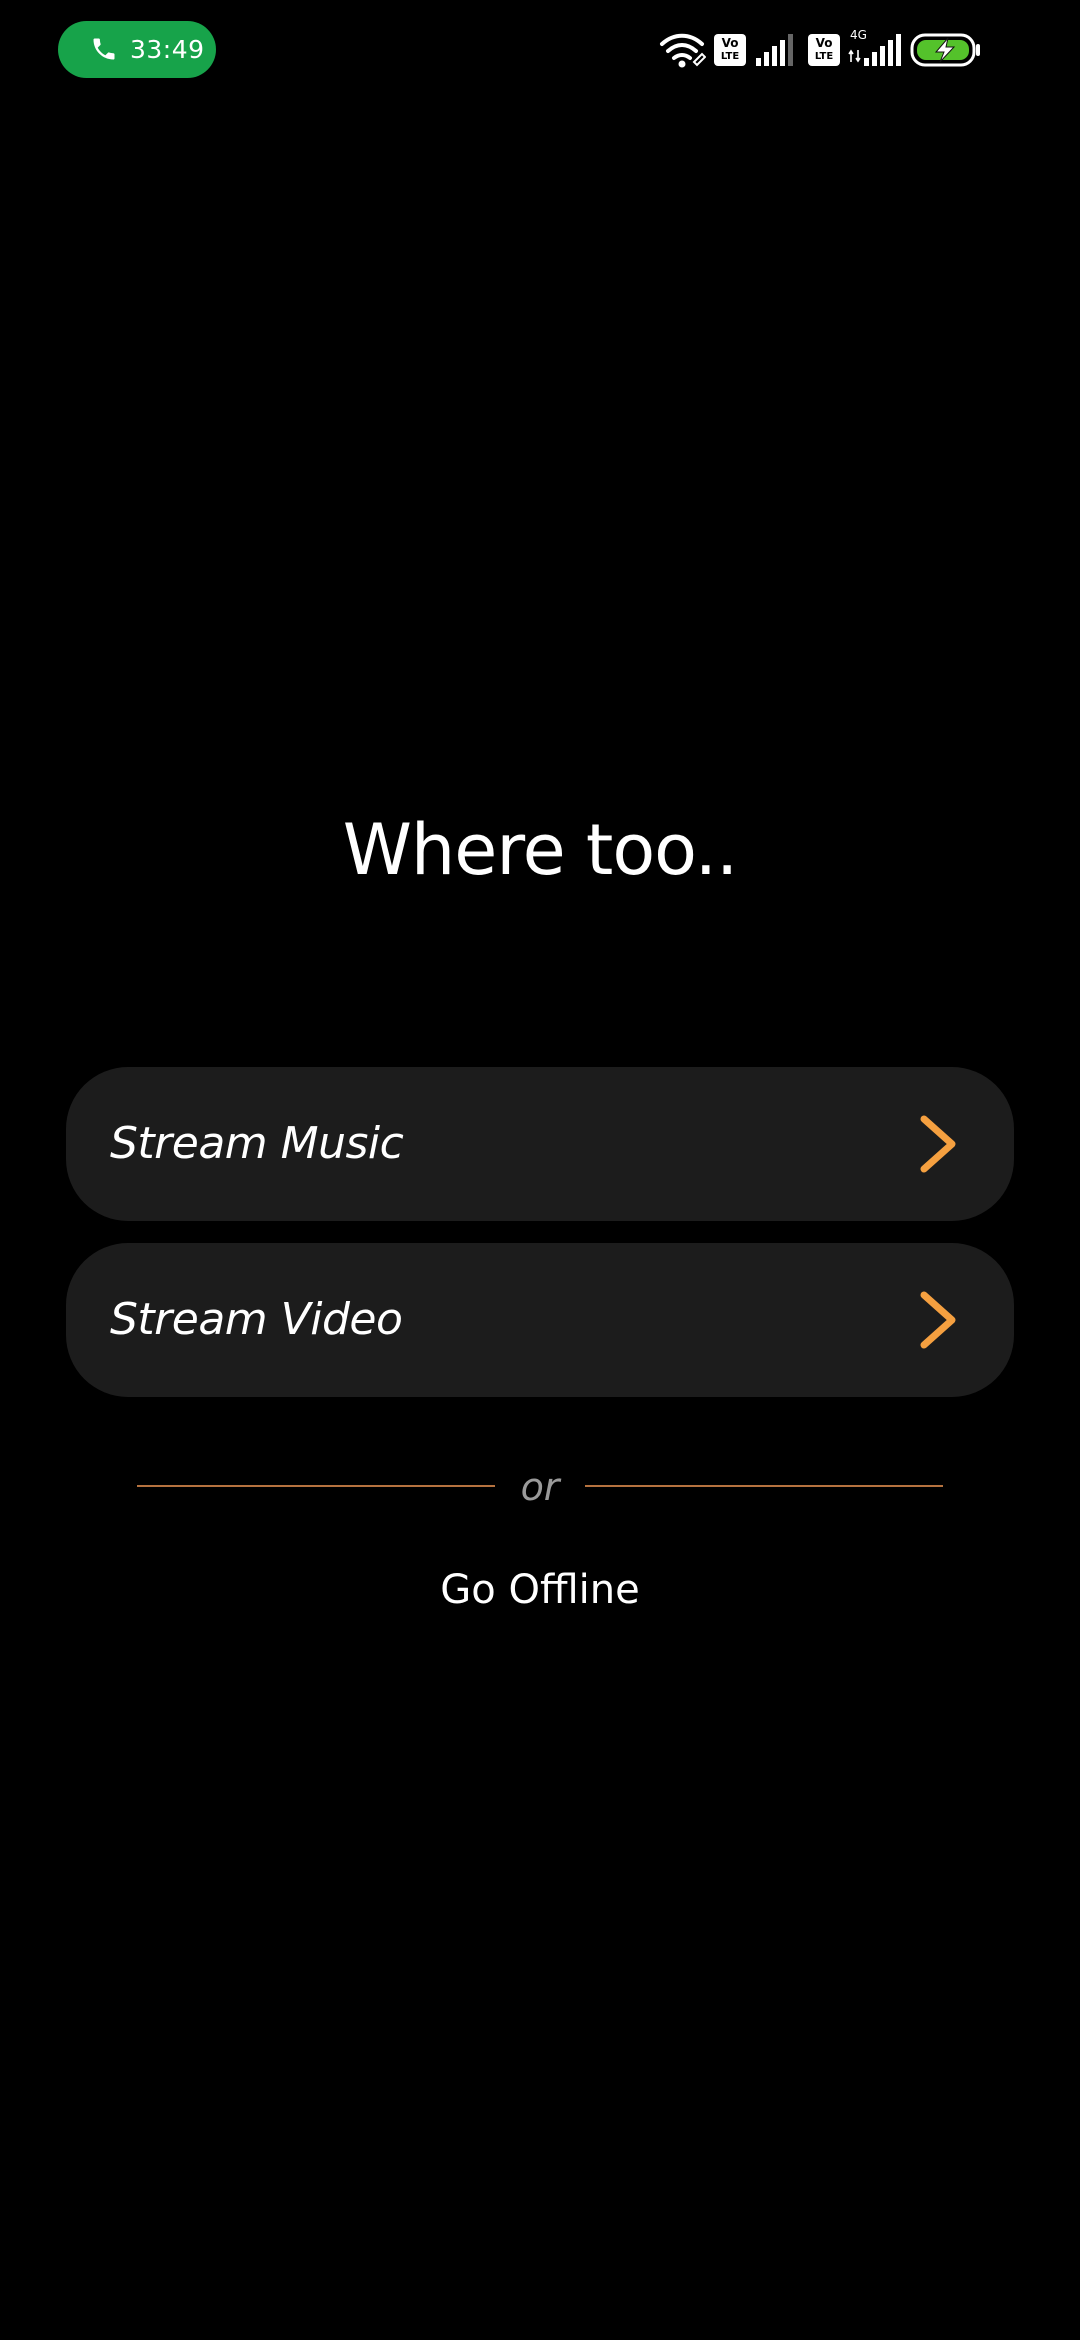 This screenshot has width=1080, height=2340. I want to click on divider-or-text: or, so click(540, 1487).